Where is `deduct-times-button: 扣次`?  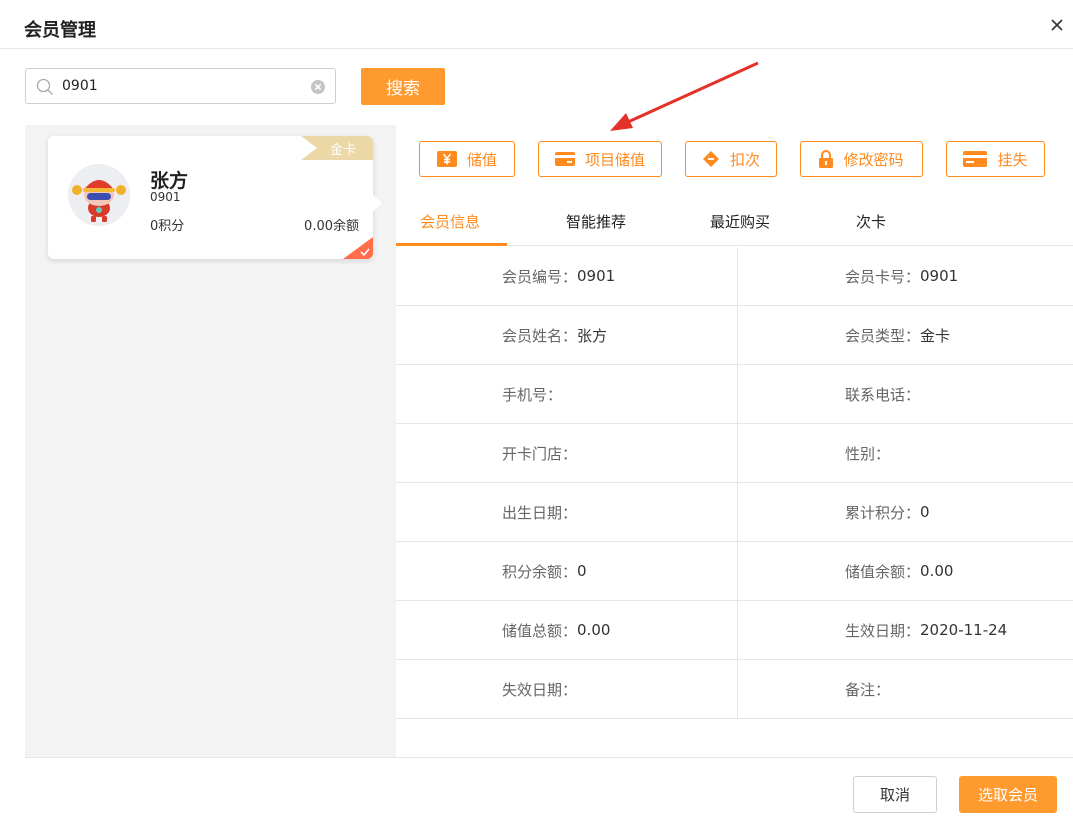
deduct-times-button: 扣次 is located at coordinates (731, 159).